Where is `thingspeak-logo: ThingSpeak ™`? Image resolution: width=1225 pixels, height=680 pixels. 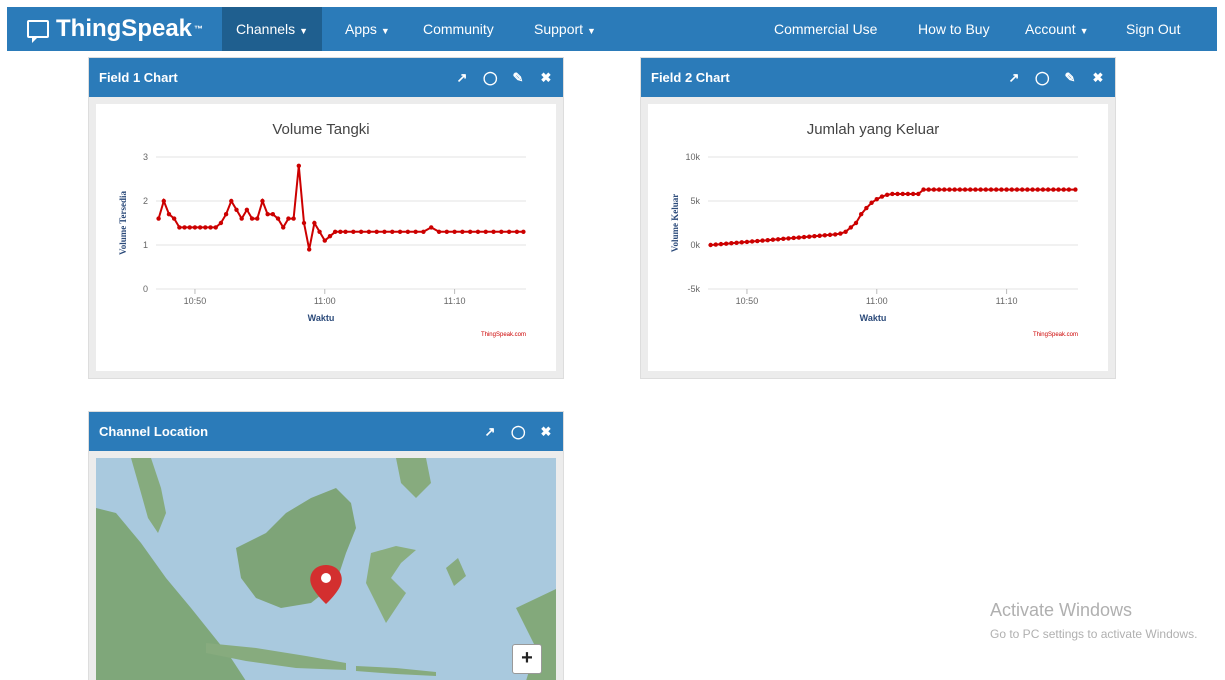
thingspeak-logo: ThingSpeak ™ is located at coordinates (115, 29).